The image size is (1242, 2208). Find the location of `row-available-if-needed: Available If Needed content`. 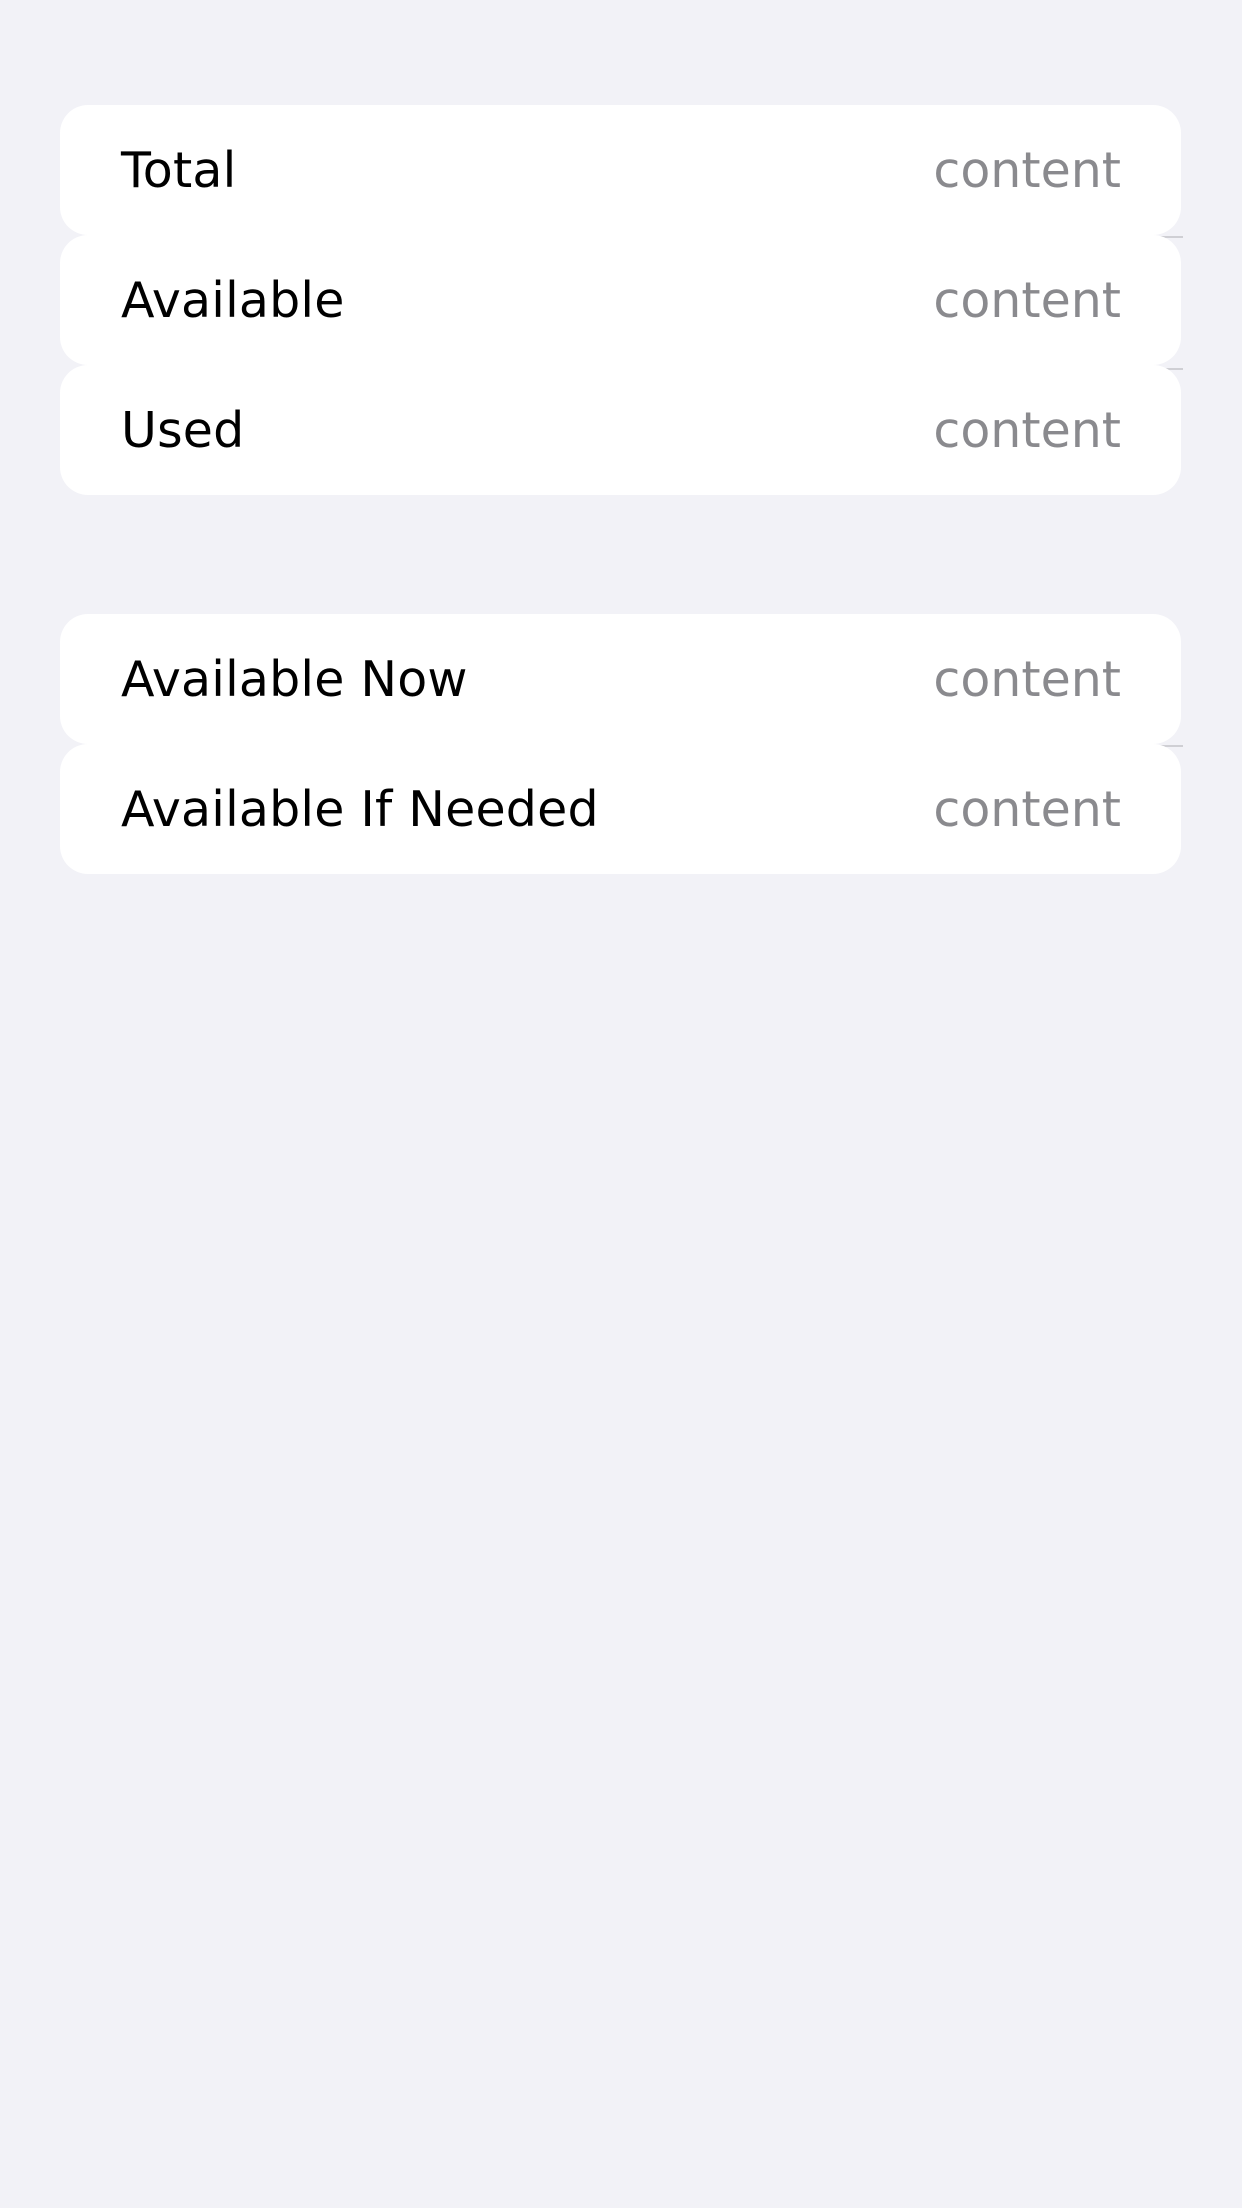

row-available-if-needed: Available If Needed content is located at coordinates (620, 809).